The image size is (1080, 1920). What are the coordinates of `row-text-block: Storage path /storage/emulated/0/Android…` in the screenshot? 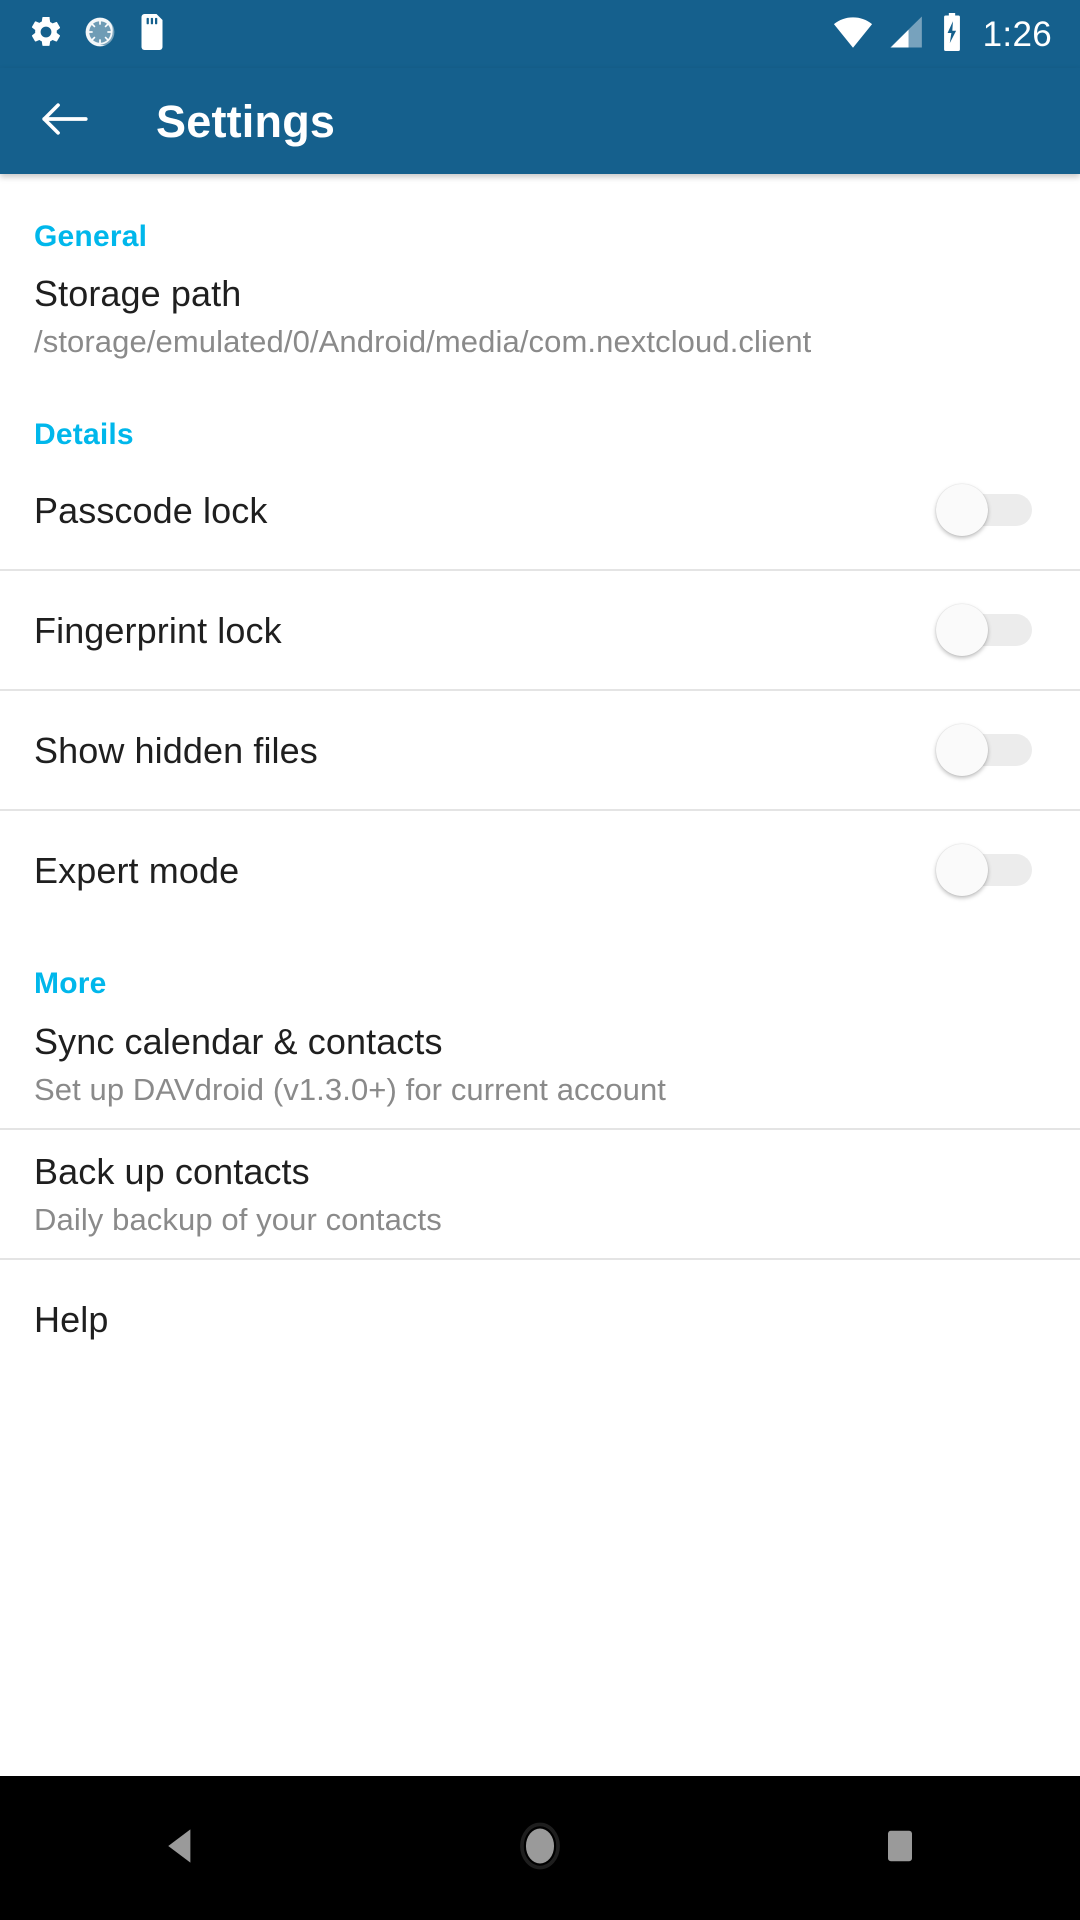 It's located at (540, 316).